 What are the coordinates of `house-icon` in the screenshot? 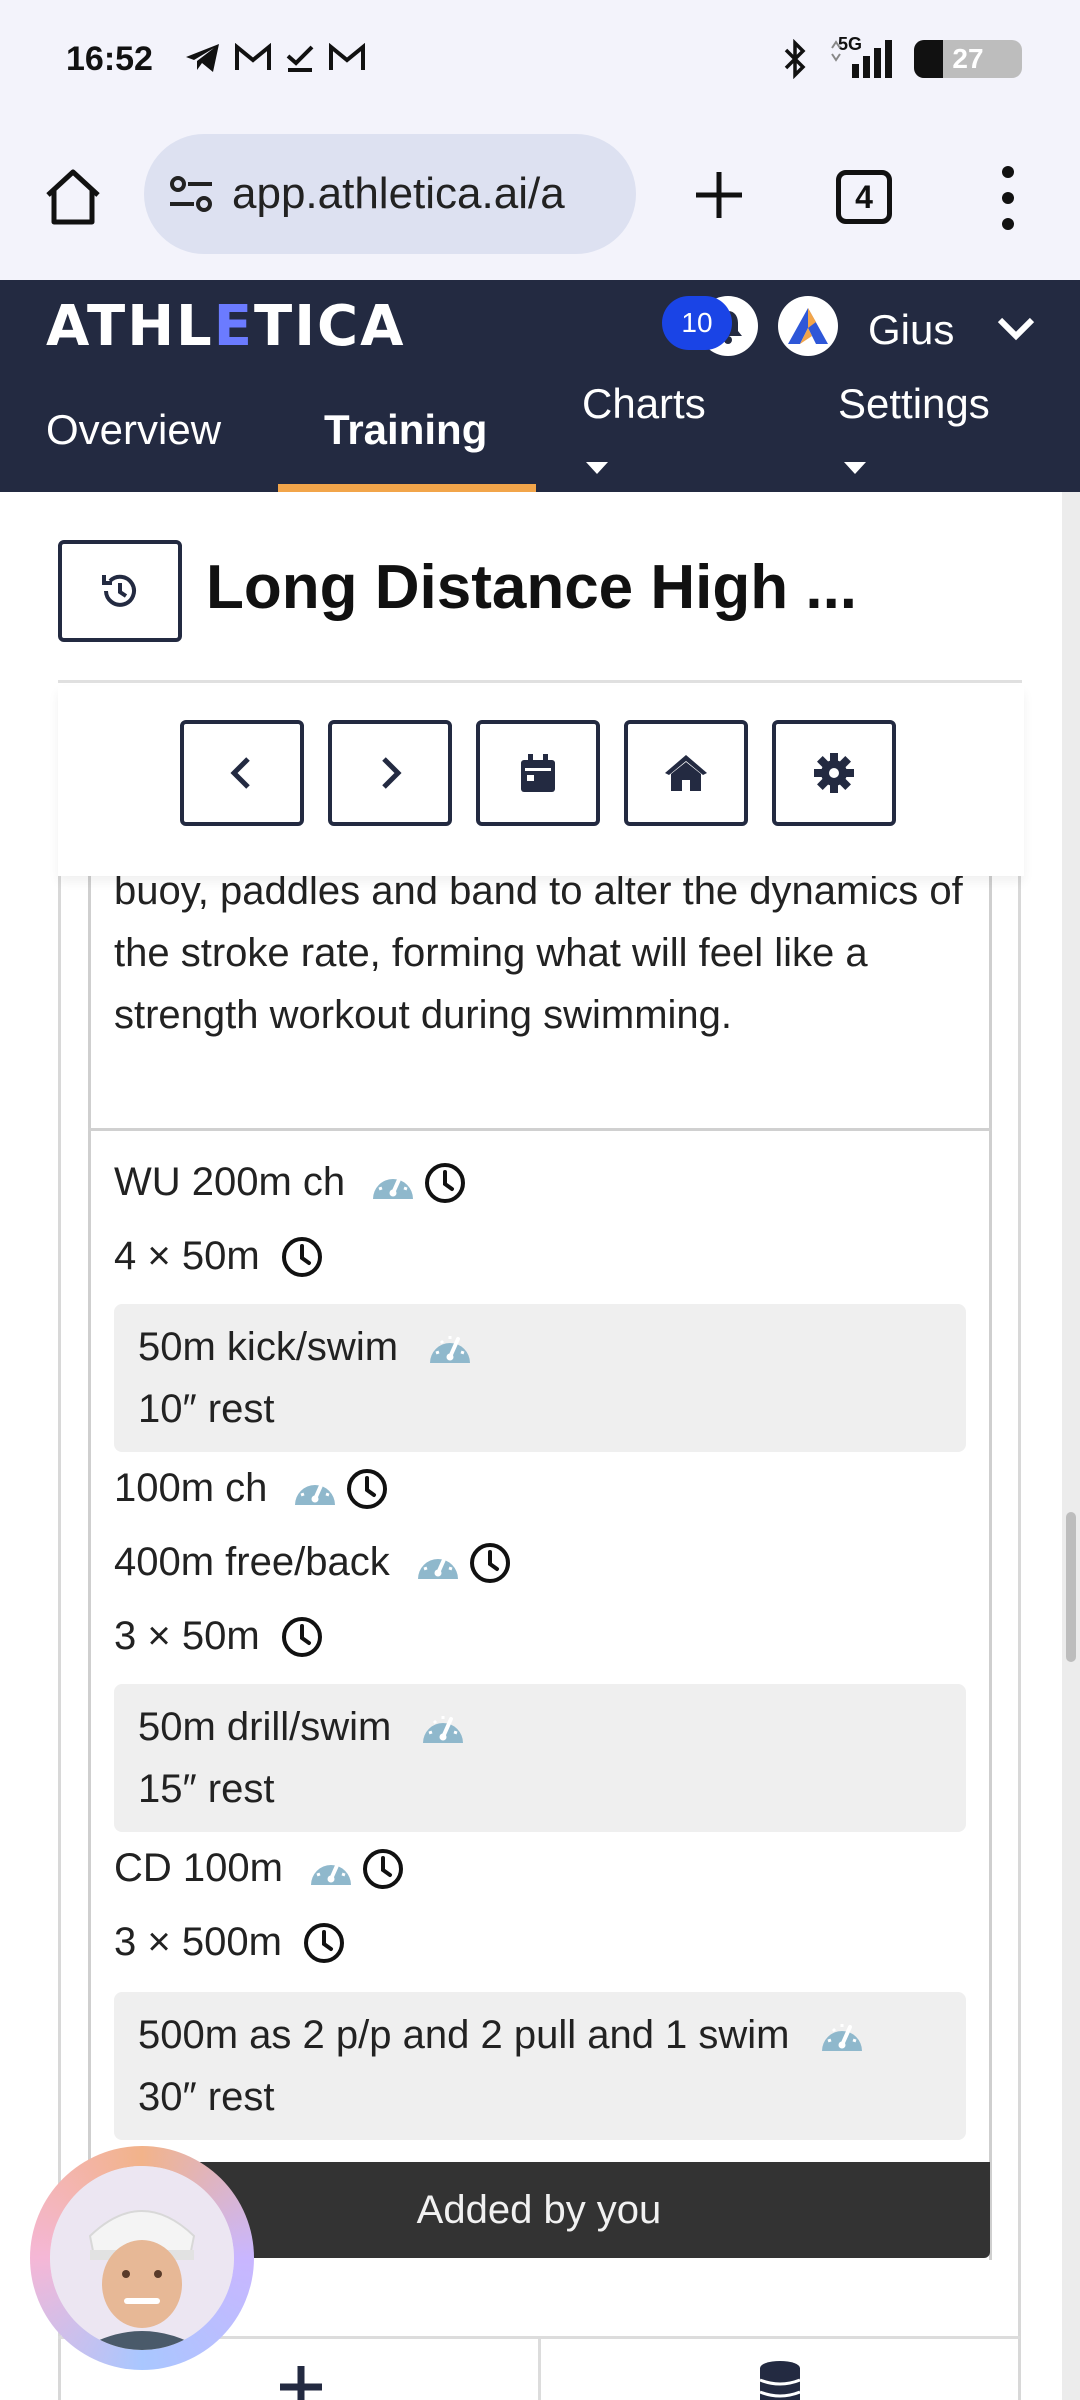 It's located at (686, 773).